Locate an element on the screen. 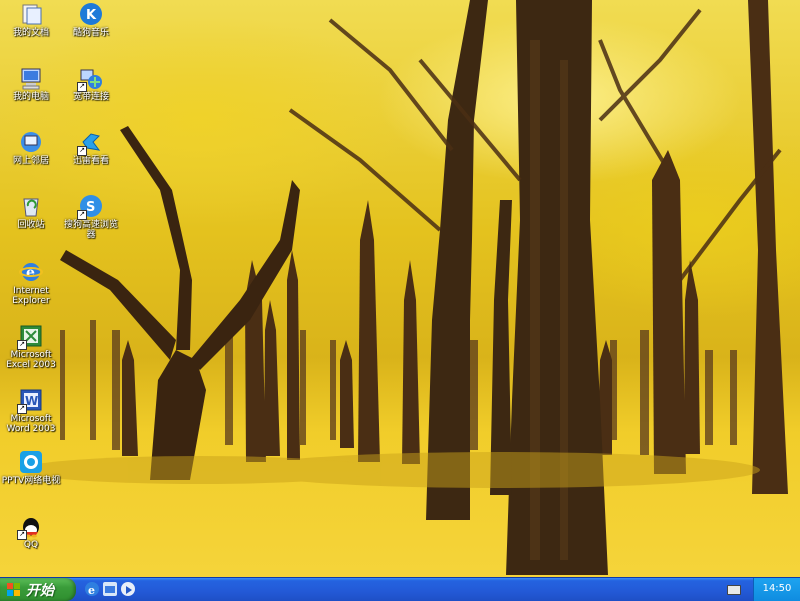 This screenshot has height=601, width=800. desktop-icon-xunlei: ↗ 迅雷看看 is located at coordinates (91, 148).